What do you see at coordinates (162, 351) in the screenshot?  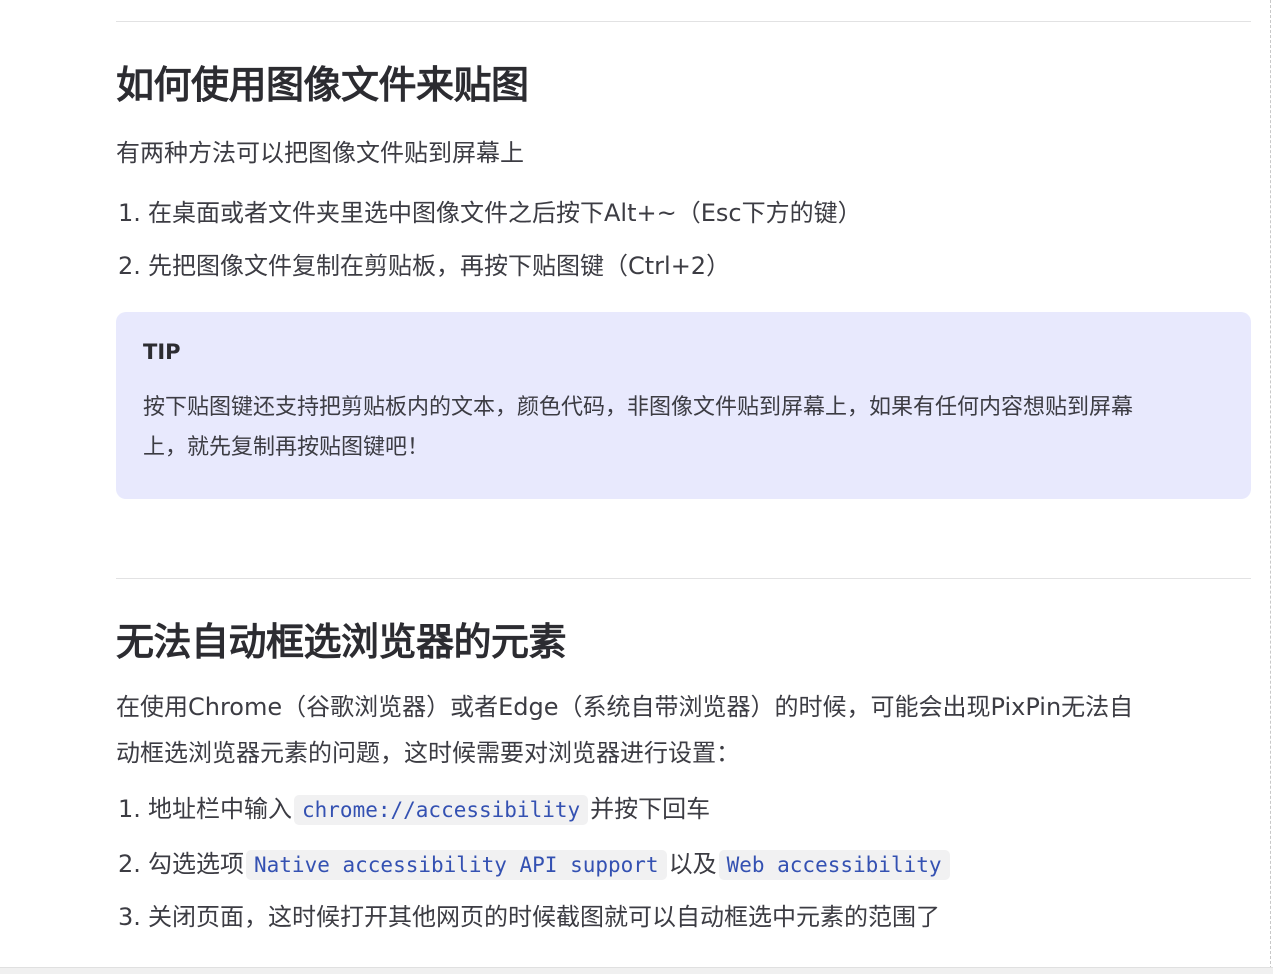 I see `tip-title: TIP` at bounding box center [162, 351].